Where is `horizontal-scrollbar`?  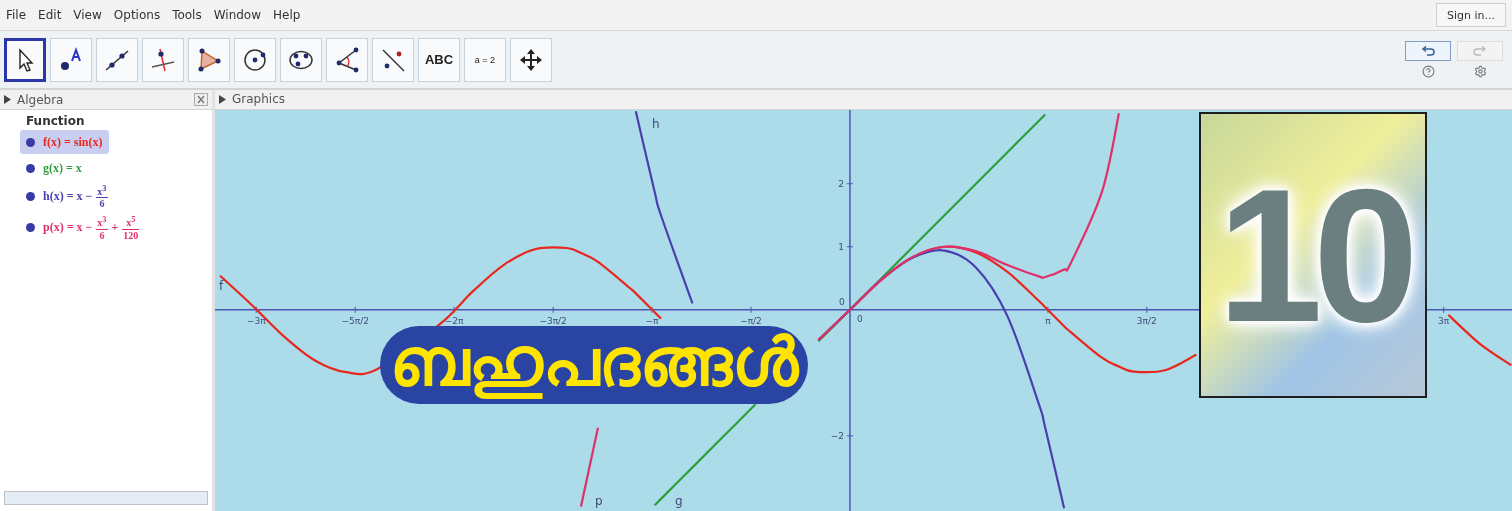 horizontal-scrollbar is located at coordinates (106, 498).